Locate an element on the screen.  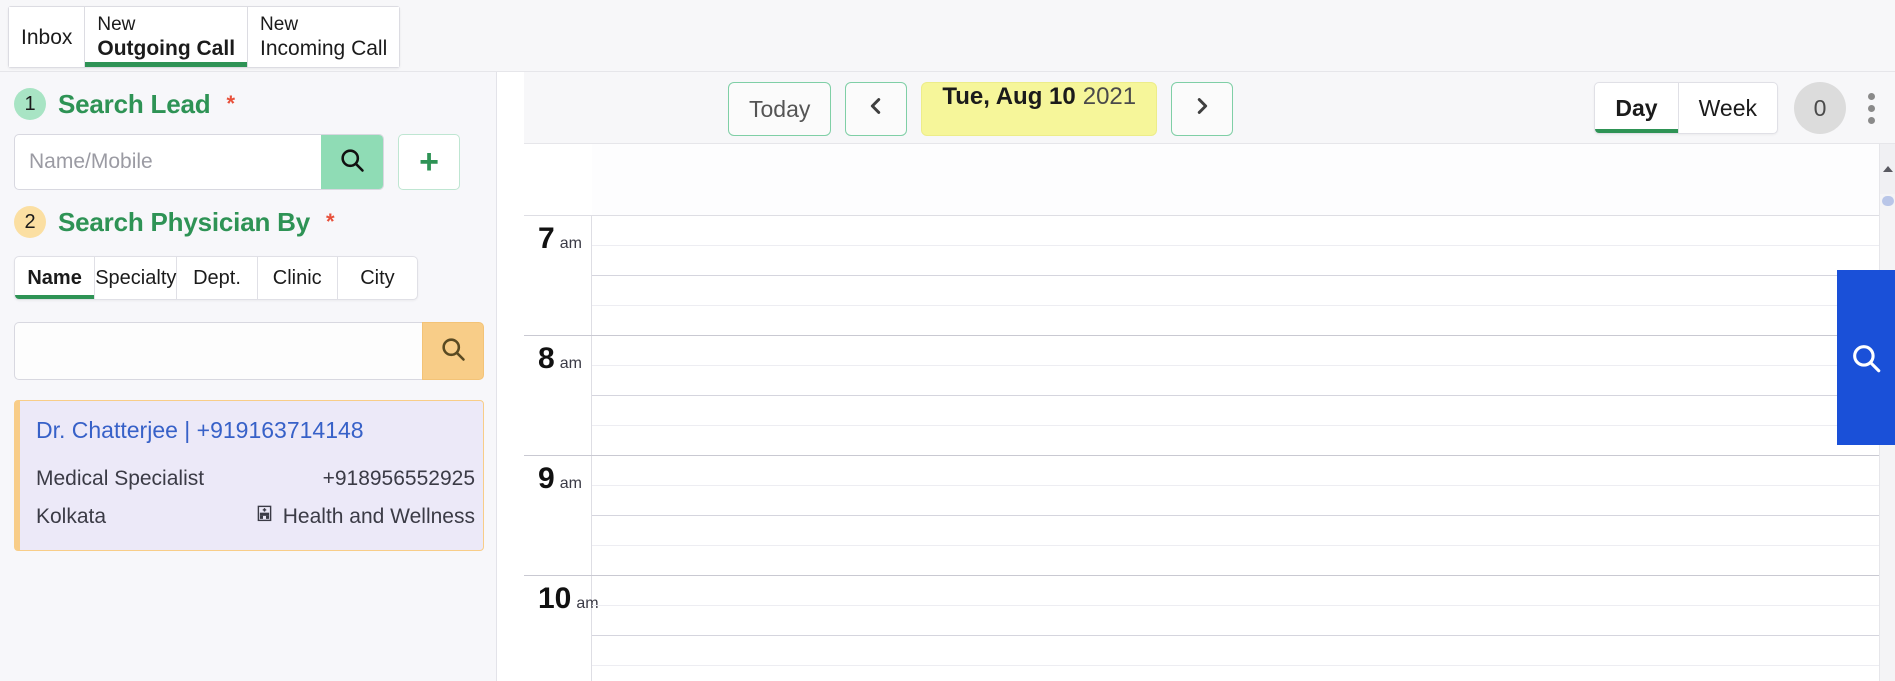
hour-number: 9 is located at coordinates (546, 478).